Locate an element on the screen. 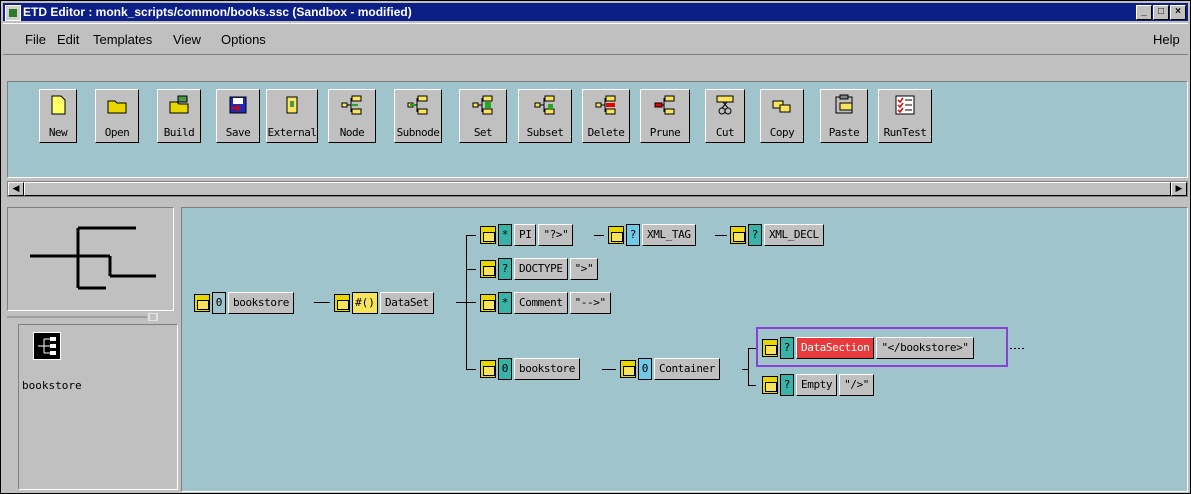 The image size is (1191, 494). delete-icon is located at coordinates (605, 105).